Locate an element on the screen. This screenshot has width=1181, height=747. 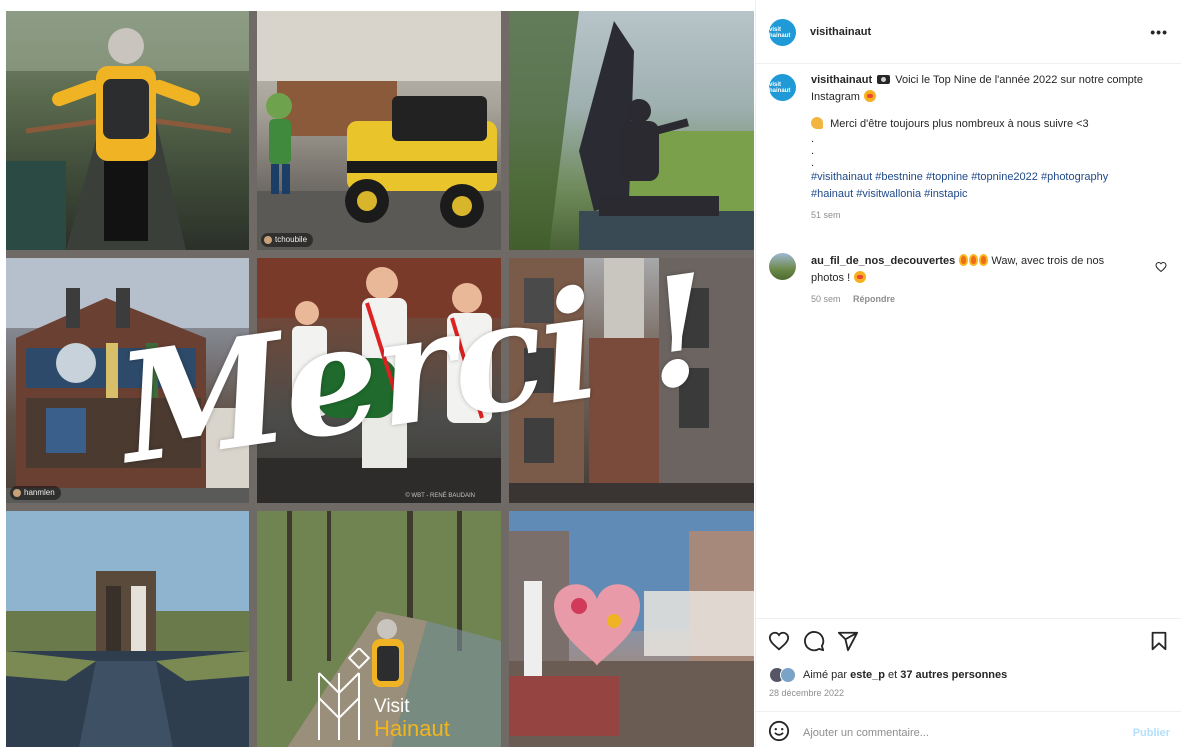
caption-username: visithainaut is located at coordinates (841, 80).